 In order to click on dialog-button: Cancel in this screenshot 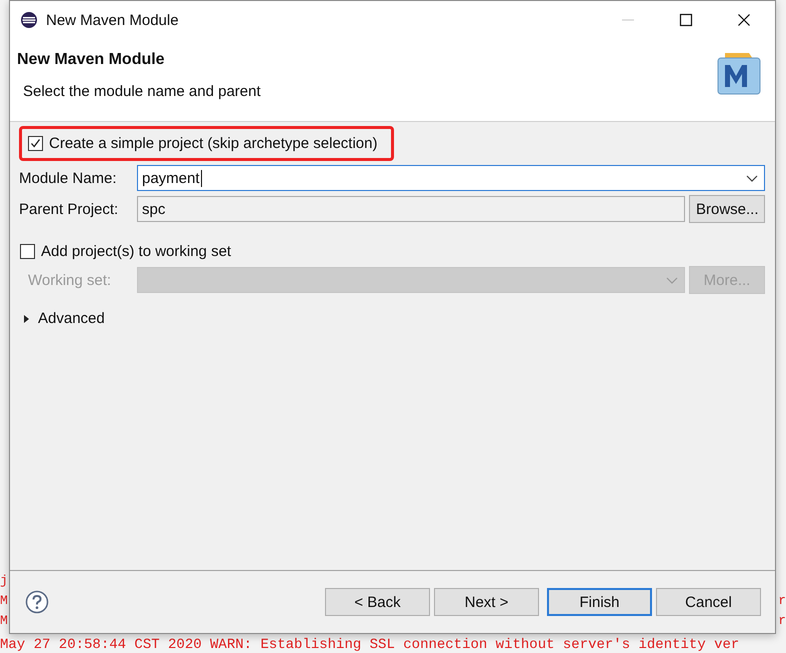, I will do `click(708, 602)`.